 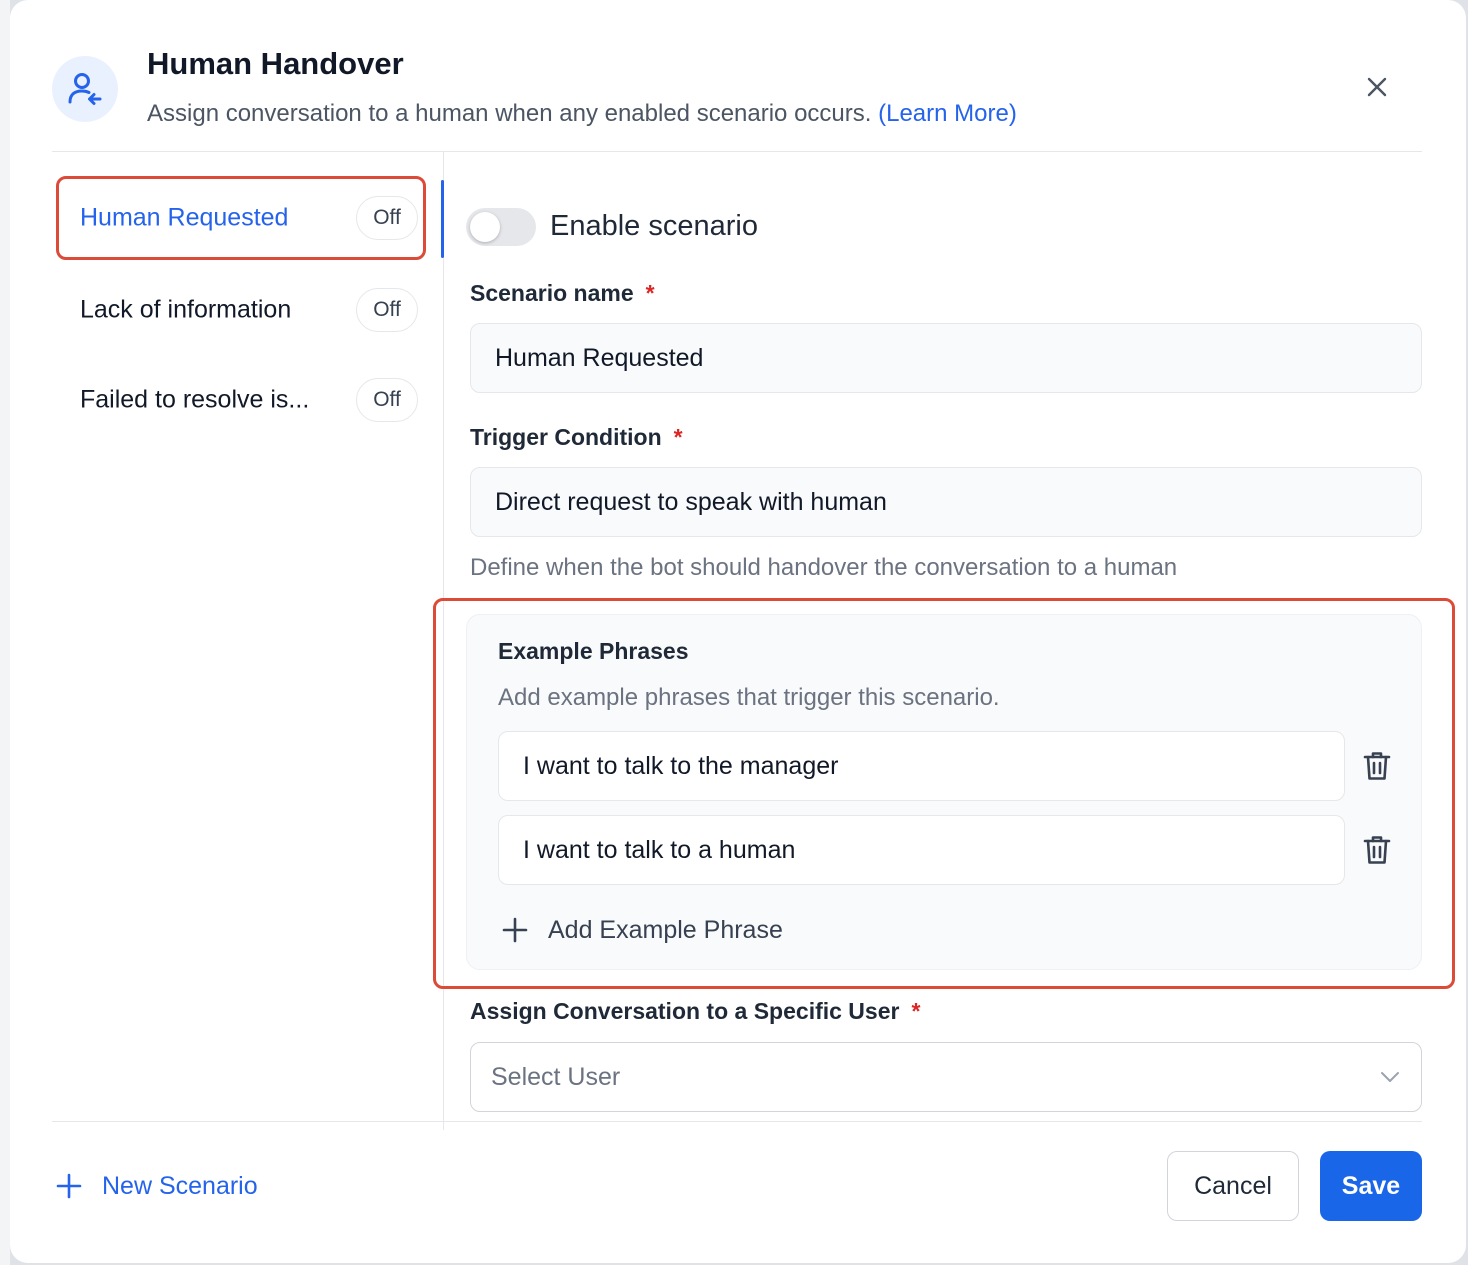 I want to click on example-phrases-title: Example Phrases, so click(x=593, y=651).